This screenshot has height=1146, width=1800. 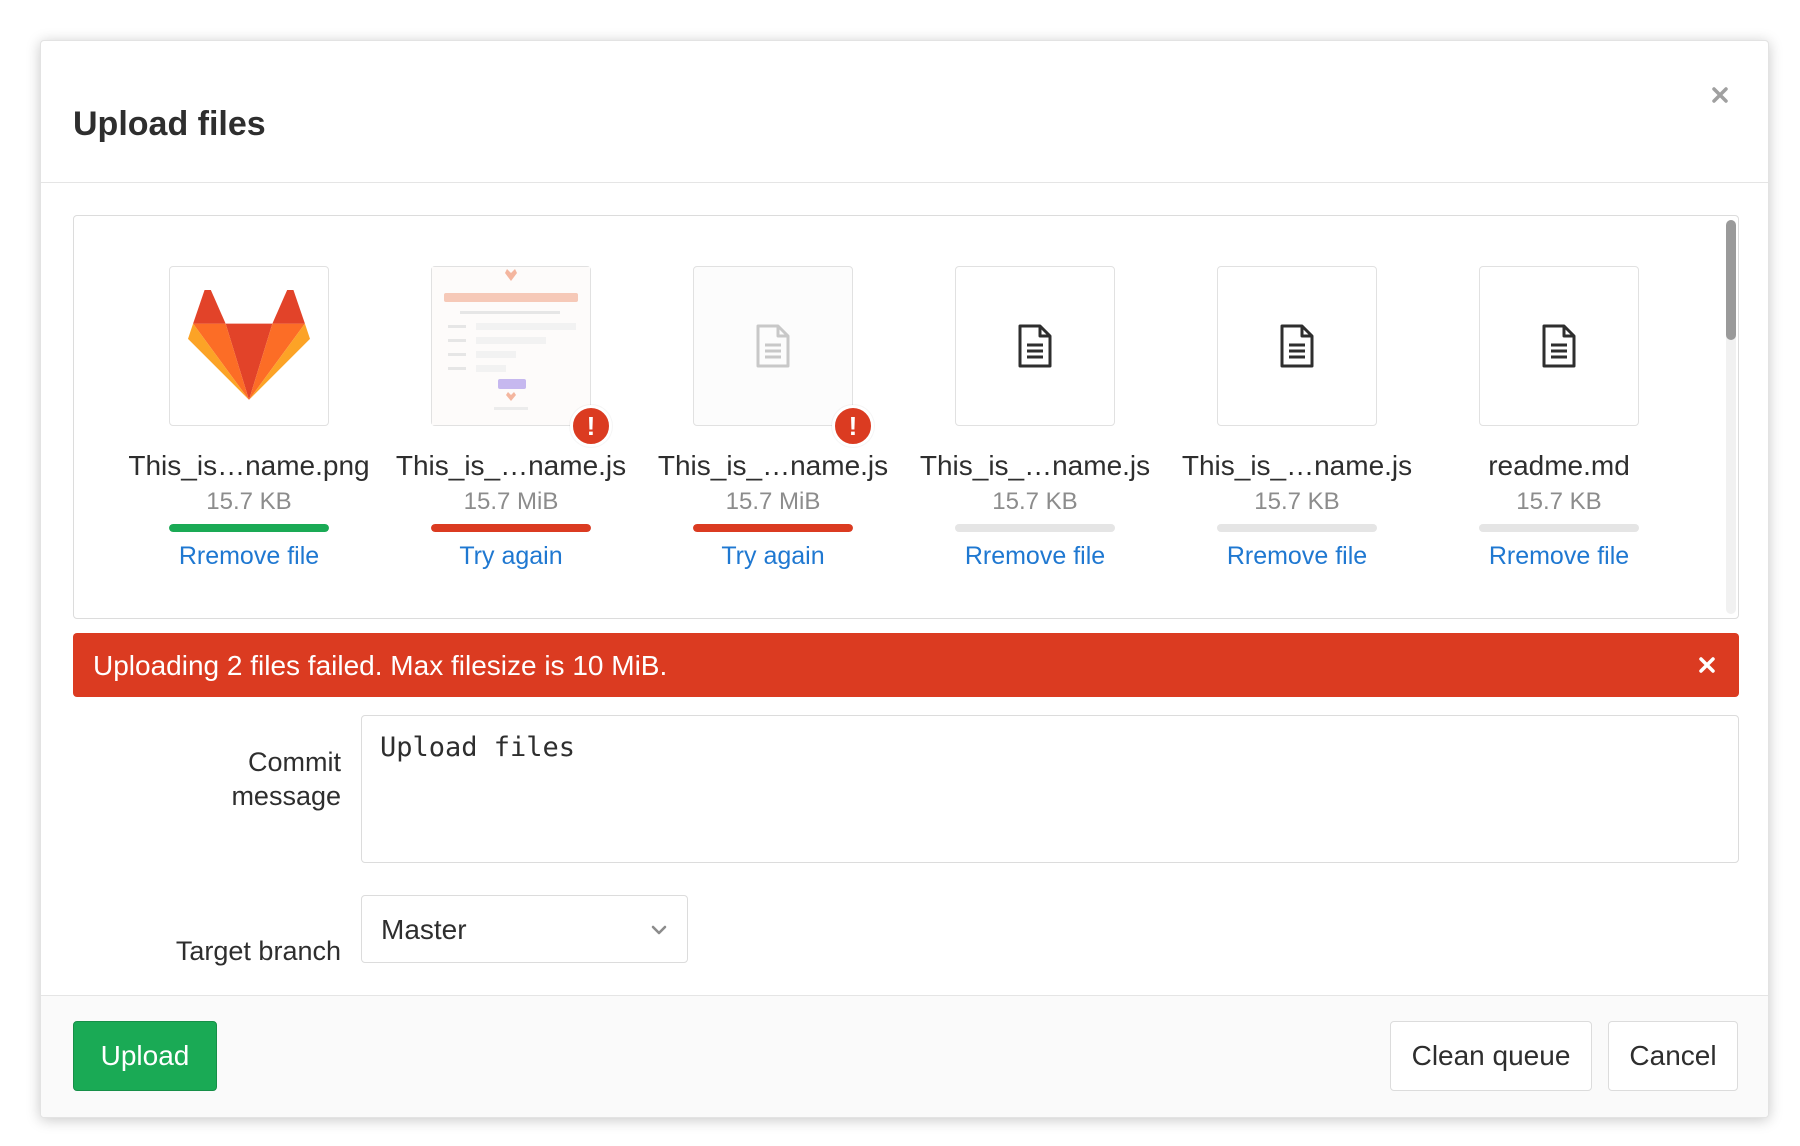 What do you see at coordinates (1731, 280) in the screenshot?
I see `scrollbar-thumb` at bounding box center [1731, 280].